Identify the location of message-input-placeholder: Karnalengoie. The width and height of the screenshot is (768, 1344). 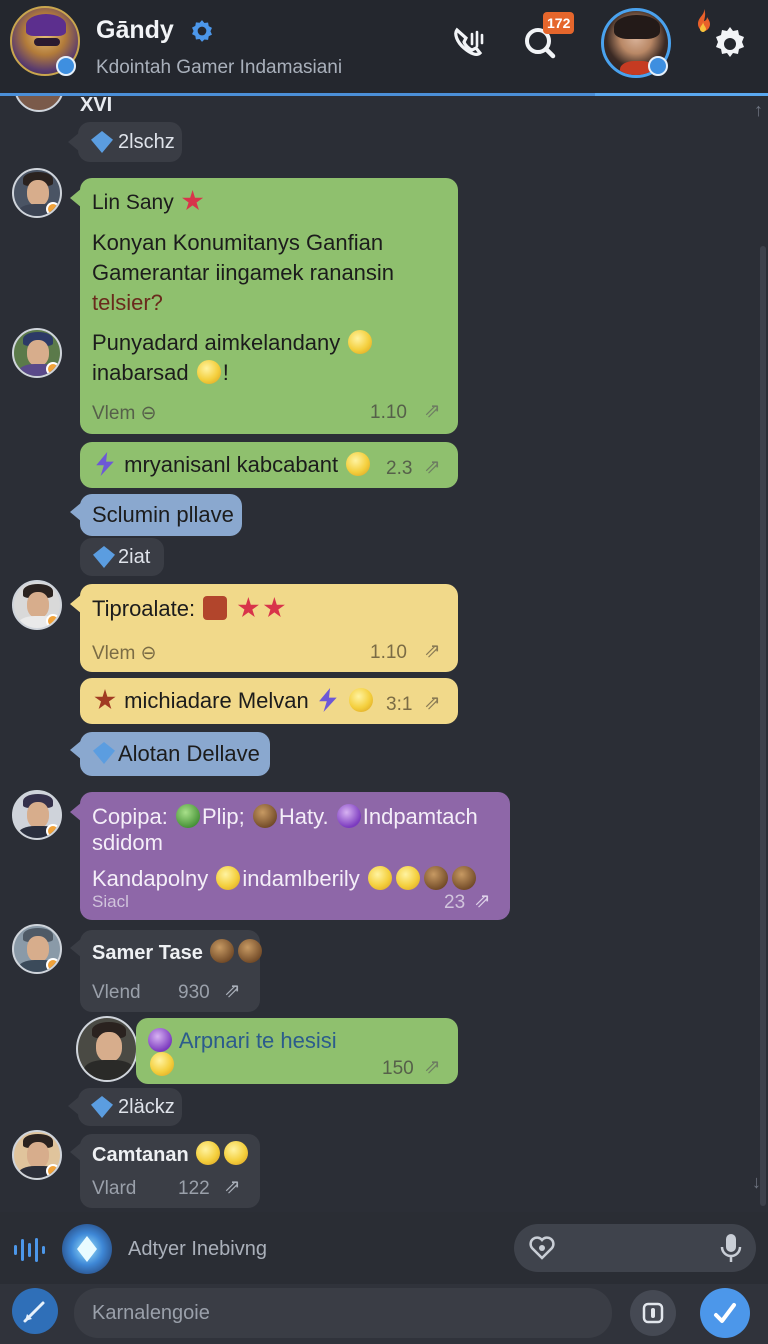
(151, 1313).